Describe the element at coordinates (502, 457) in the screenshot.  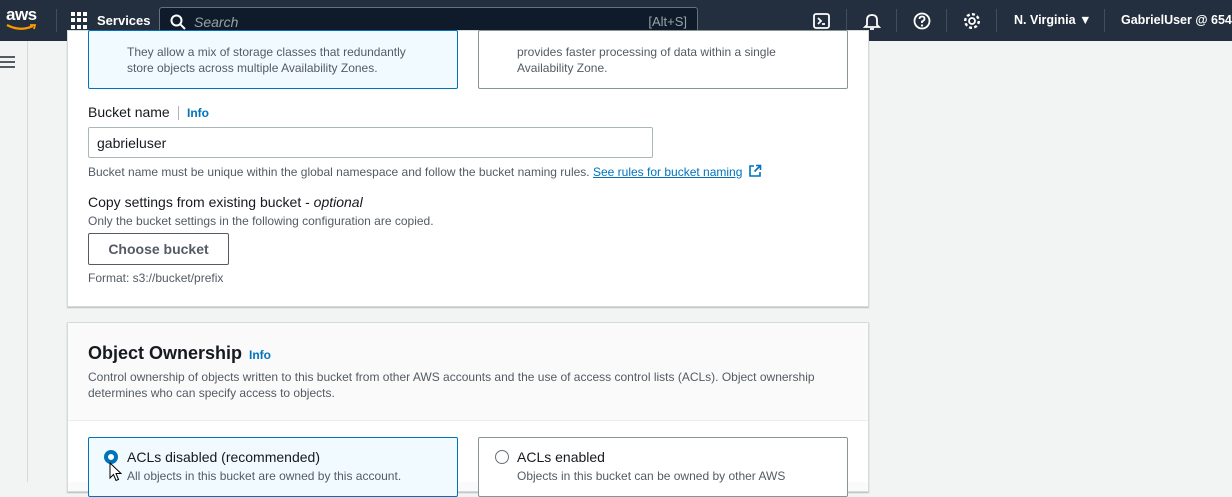
I see `acls-enabled-radio` at that location.